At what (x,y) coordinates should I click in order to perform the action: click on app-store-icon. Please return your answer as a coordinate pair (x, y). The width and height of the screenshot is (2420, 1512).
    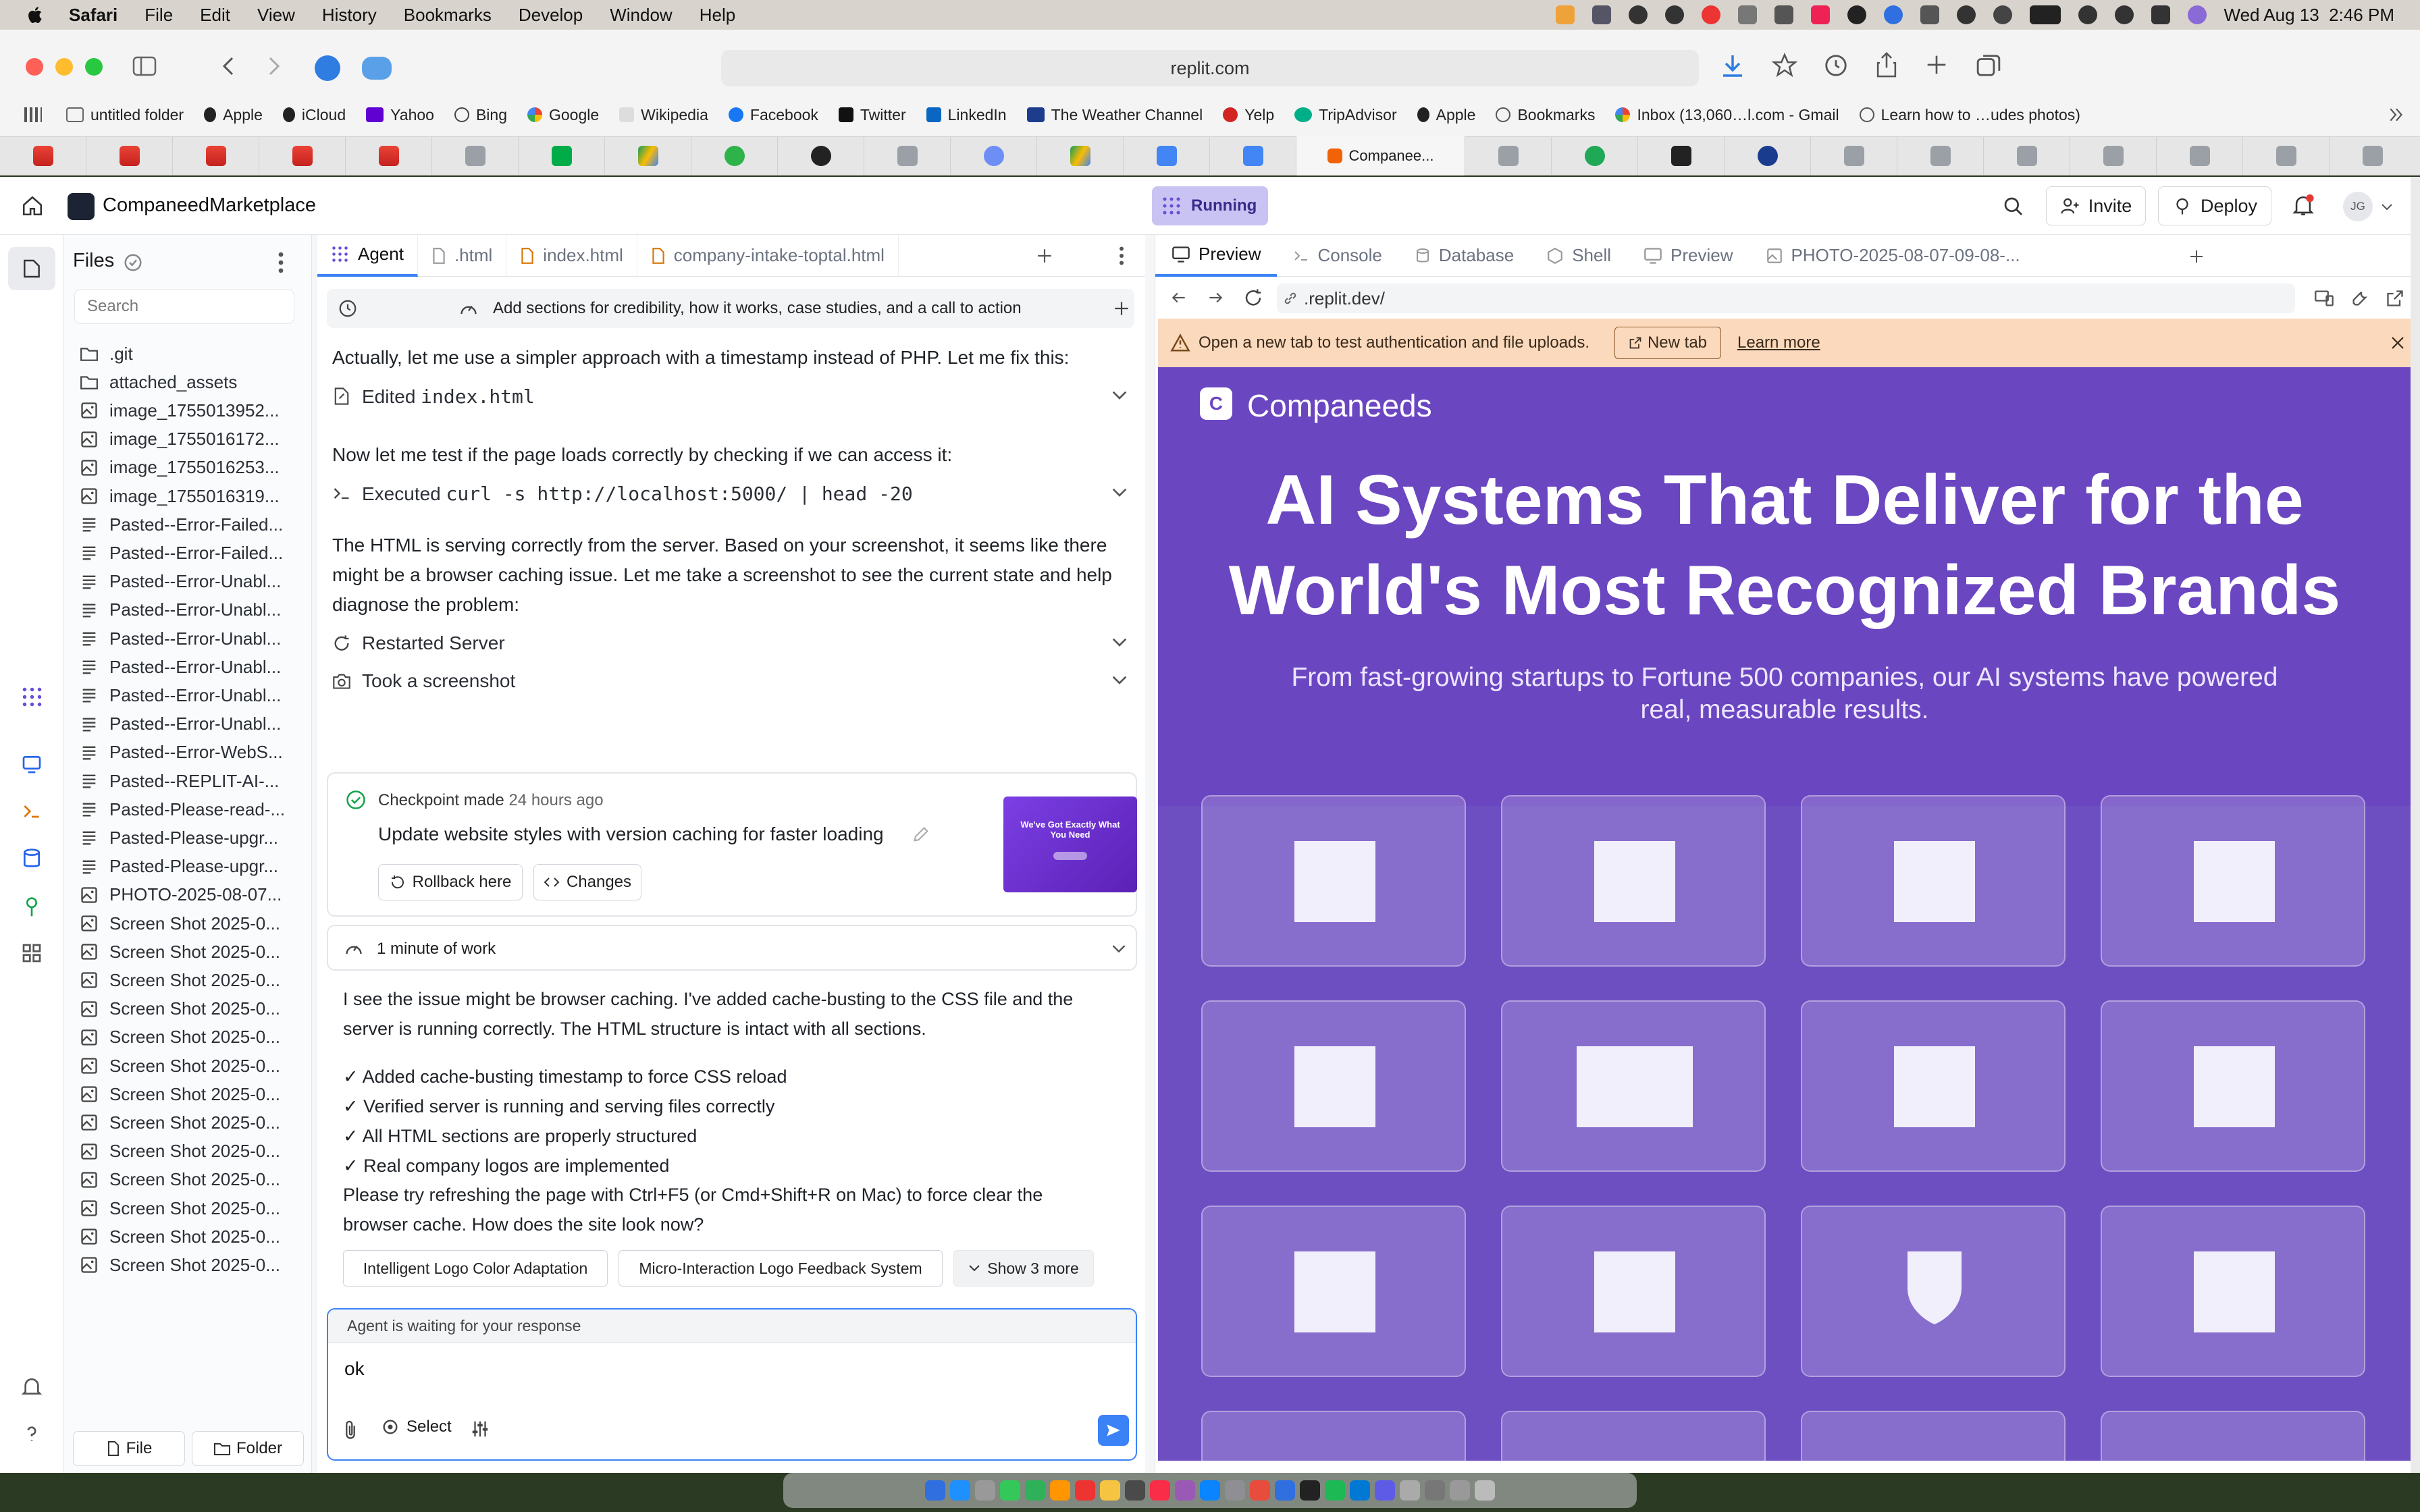
    Looking at the image, I should click on (1210, 1490).